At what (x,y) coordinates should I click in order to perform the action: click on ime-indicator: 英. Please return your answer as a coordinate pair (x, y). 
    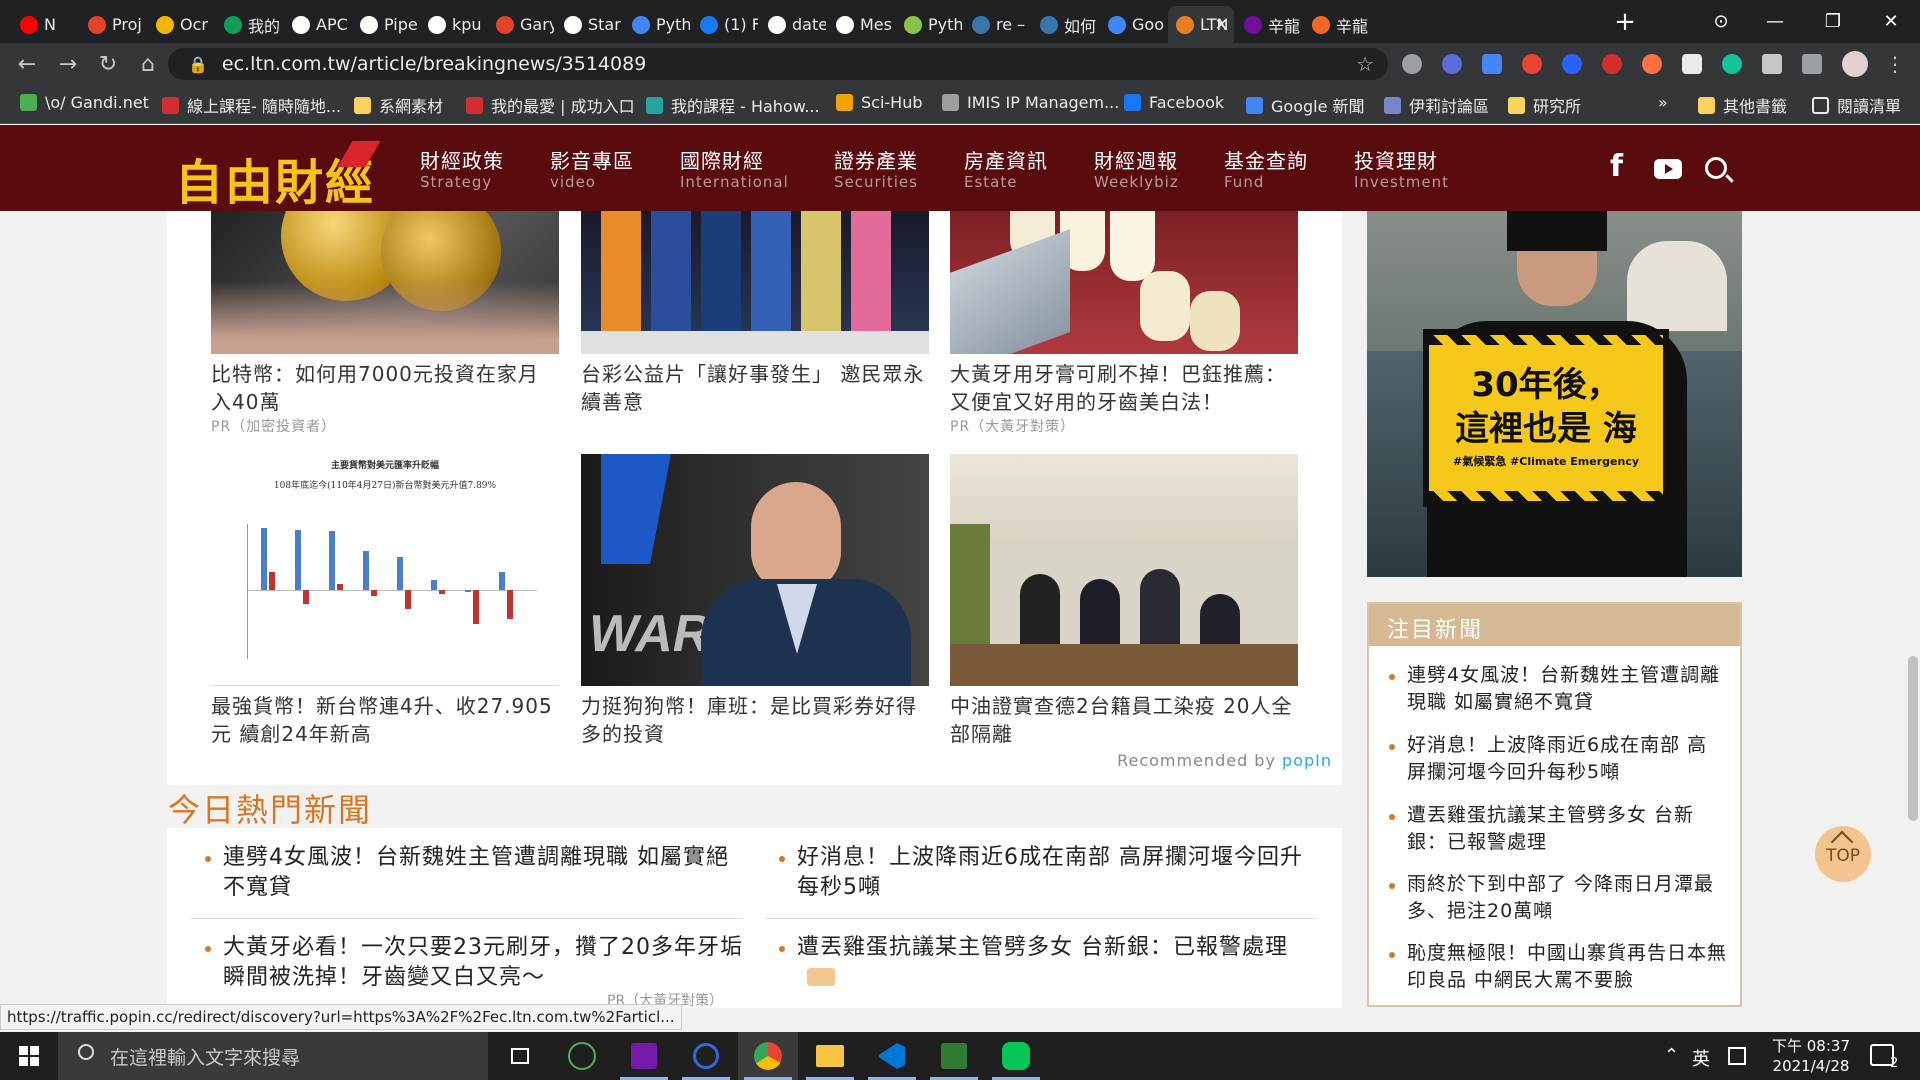
    Looking at the image, I should click on (1701, 1058).